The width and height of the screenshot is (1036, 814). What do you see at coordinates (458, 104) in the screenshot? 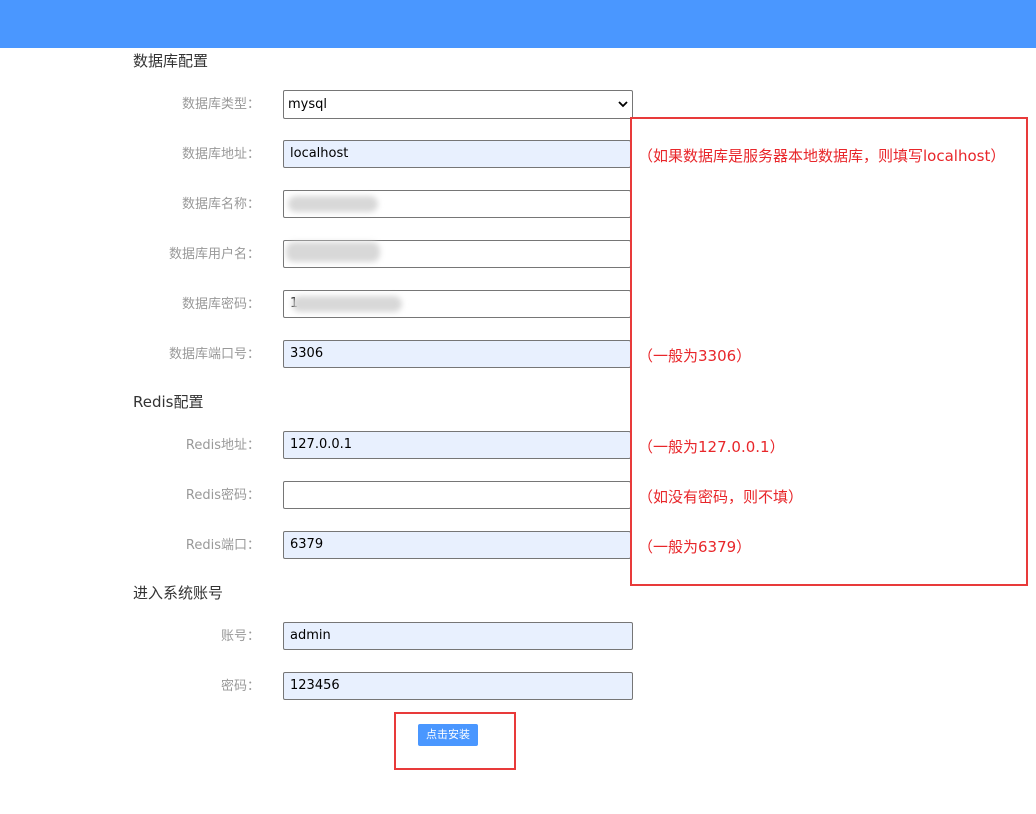
I see `db-type-select: mysql` at bounding box center [458, 104].